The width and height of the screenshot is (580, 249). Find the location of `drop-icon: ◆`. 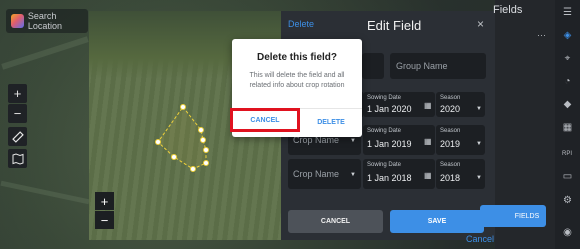

drop-icon: ◆ is located at coordinates (567, 104).